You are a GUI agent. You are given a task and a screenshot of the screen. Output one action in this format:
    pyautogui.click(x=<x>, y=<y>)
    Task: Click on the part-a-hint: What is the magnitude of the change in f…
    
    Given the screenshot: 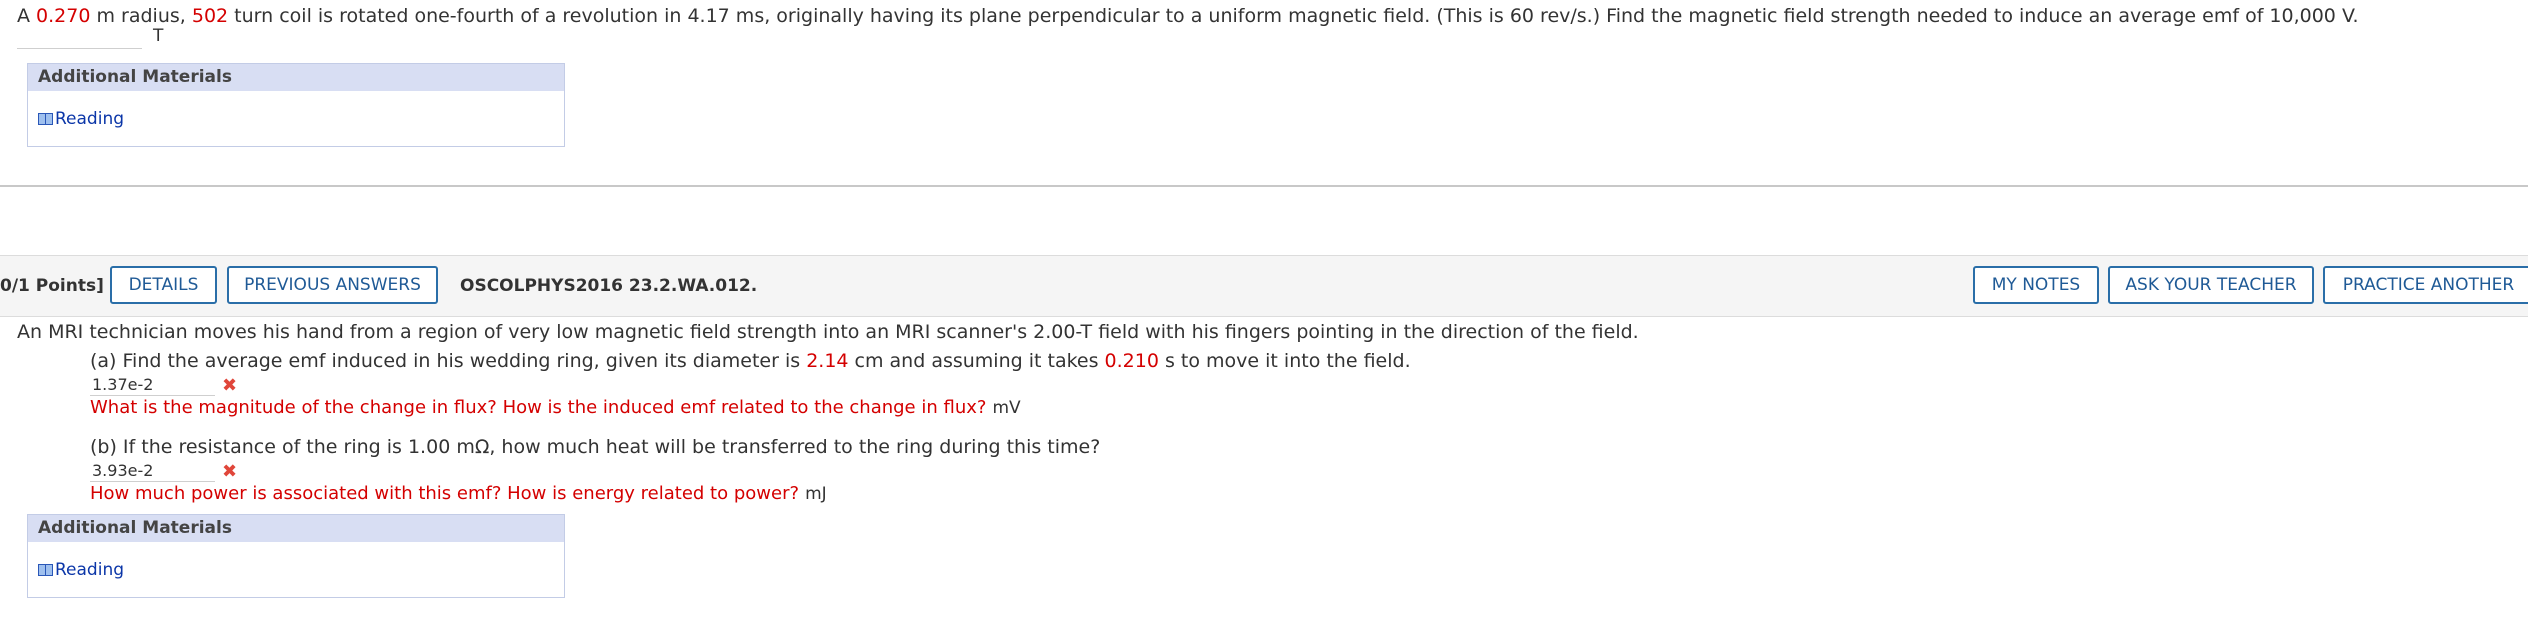 What is the action you would take?
    pyautogui.click(x=538, y=407)
    